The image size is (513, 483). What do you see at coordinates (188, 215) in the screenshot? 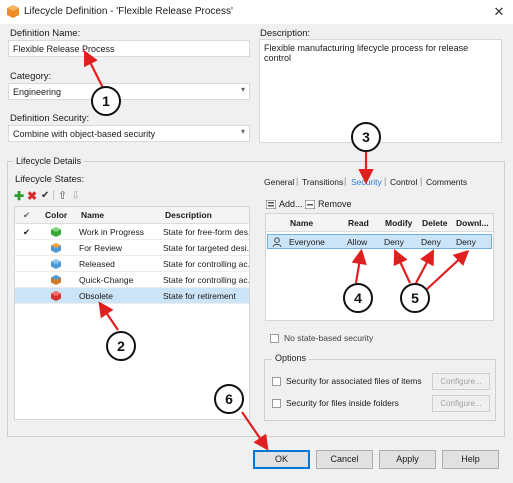
I see `col-description: Description` at bounding box center [188, 215].